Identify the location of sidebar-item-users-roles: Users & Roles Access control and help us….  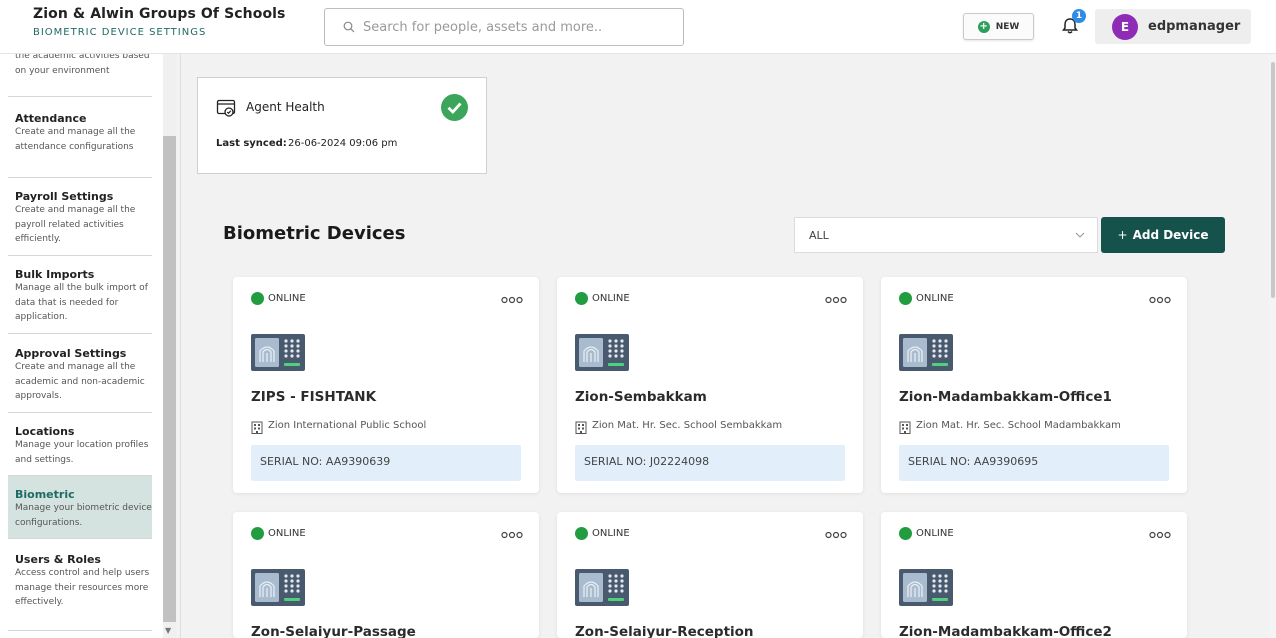
(80, 590).